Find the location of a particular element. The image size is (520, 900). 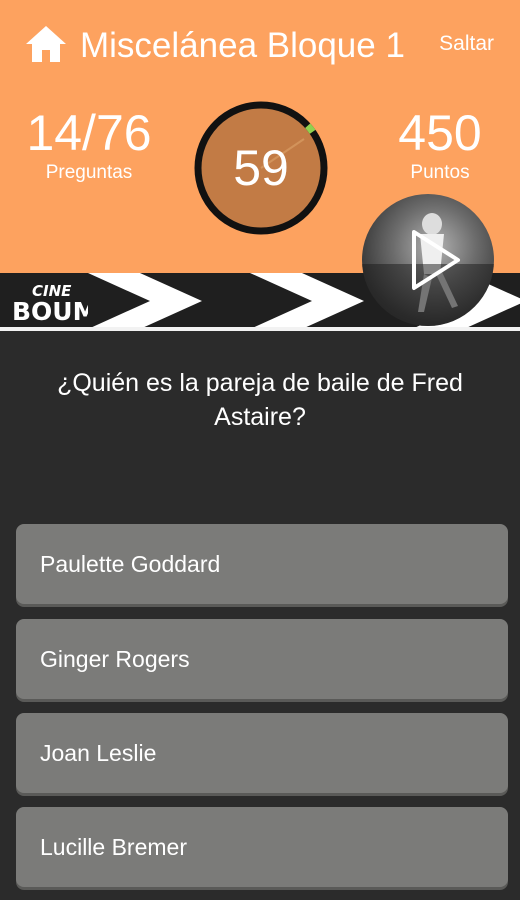

questions-label: Preguntas is located at coordinates (89, 172).